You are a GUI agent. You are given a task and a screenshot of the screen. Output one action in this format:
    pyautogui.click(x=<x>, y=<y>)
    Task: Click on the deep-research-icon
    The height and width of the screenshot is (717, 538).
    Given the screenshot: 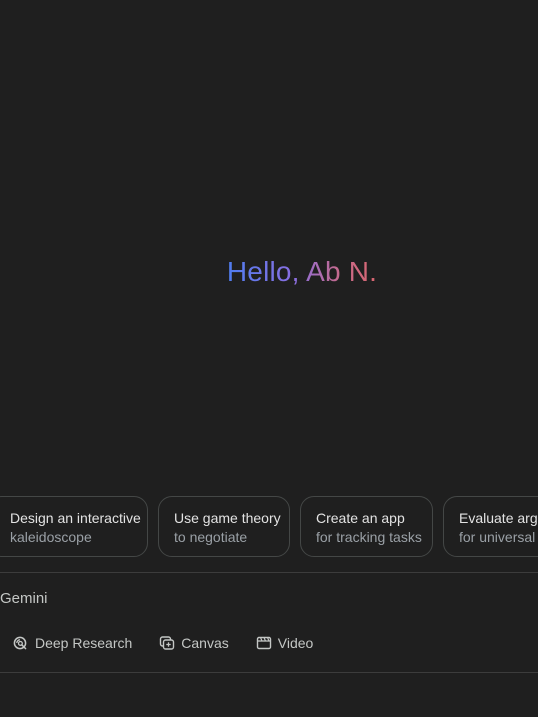 What is the action you would take?
    pyautogui.click(x=21, y=643)
    